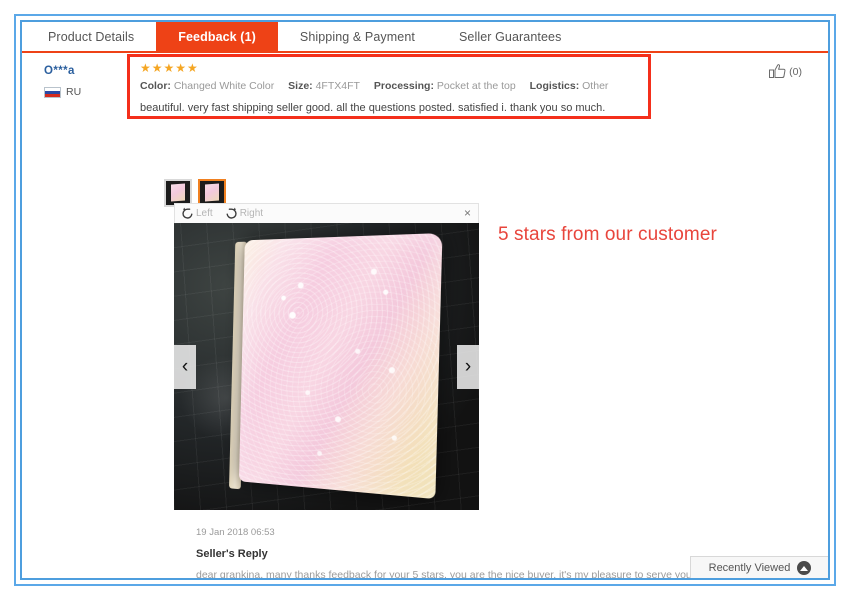 The width and height of the screenshot is (850, 600). I want to click on prop-key-logistics: Logistics:, so click(554, 86).